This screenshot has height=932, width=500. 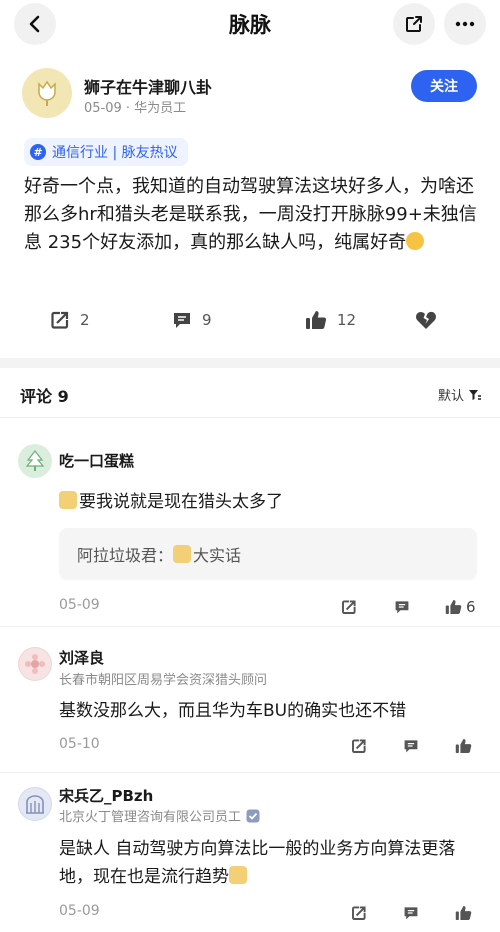 What do you see at coordinates (81, 657) in the screenshot?
I see `commenter-name: 刘泽良` at bounding box center [81, 657].